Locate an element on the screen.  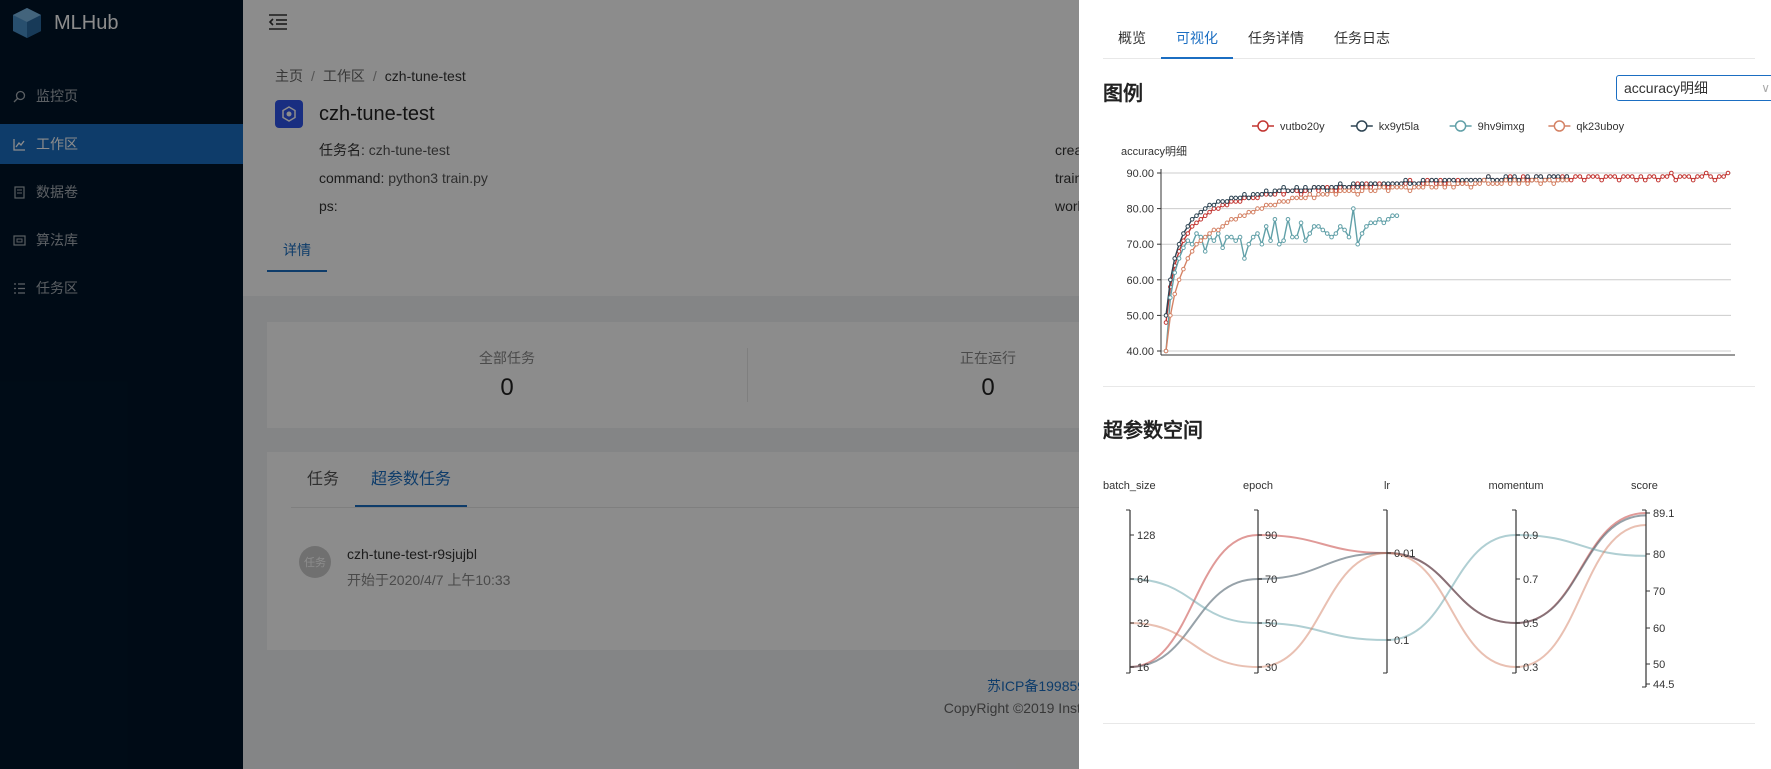
legend-item: kx9yt5la is located at coordinates (1385, 126).